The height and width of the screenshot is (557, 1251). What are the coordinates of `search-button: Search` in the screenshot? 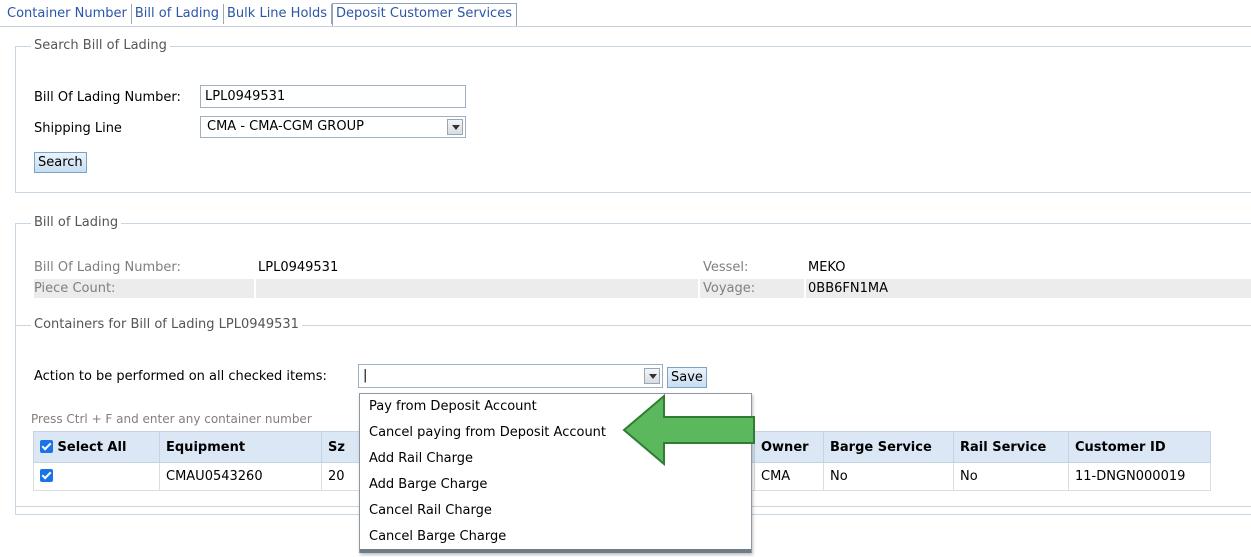 It's located at (60, 162).